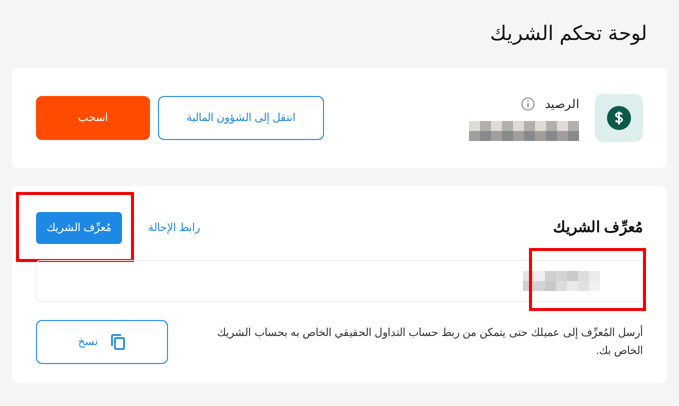 The height and width of the screenshot is (406, 679). What do you see at coordinates (567, 34) in the screenshot?
I see `page-title: لوحة تحكم الشريك` at bounding box center [567, 34].